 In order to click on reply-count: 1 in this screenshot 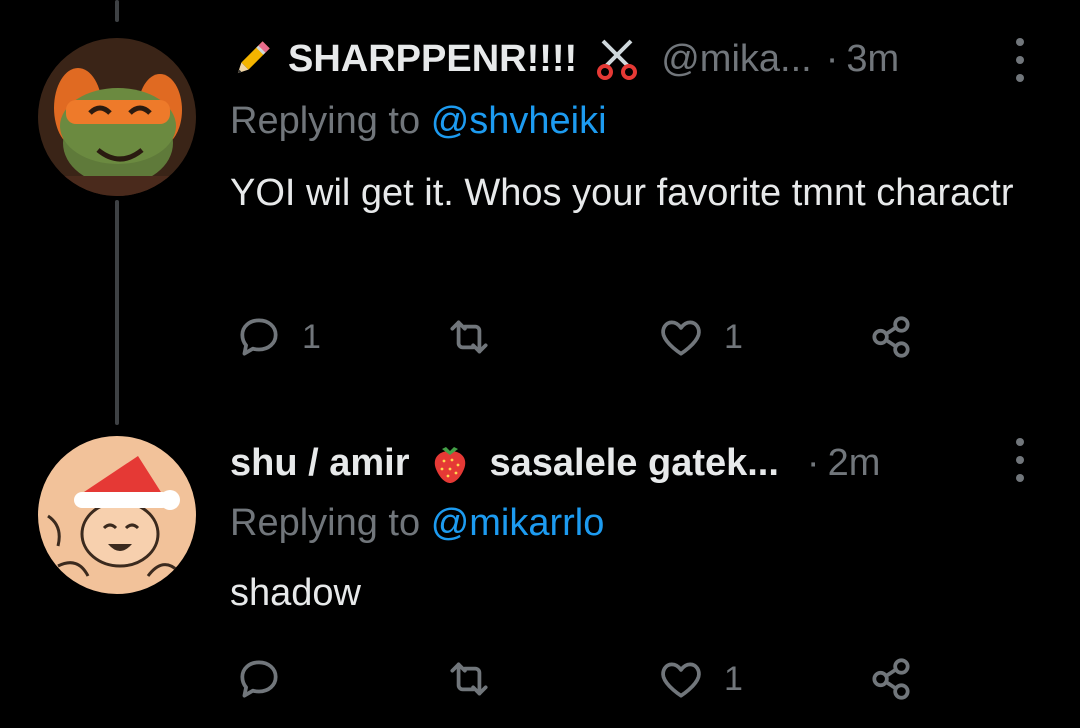, I will do `click(311, 336)`.